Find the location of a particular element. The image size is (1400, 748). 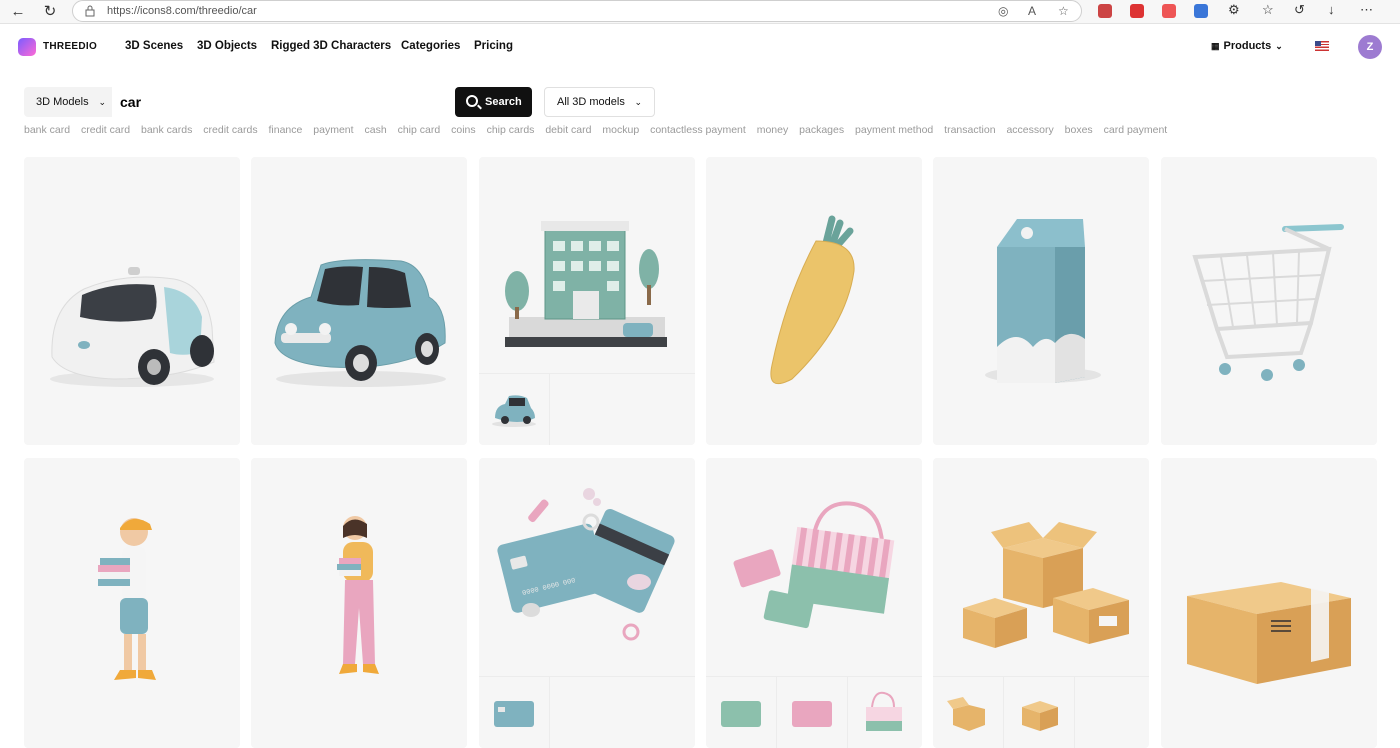

variant-thumb-bag is located at coordinates (883, 712).